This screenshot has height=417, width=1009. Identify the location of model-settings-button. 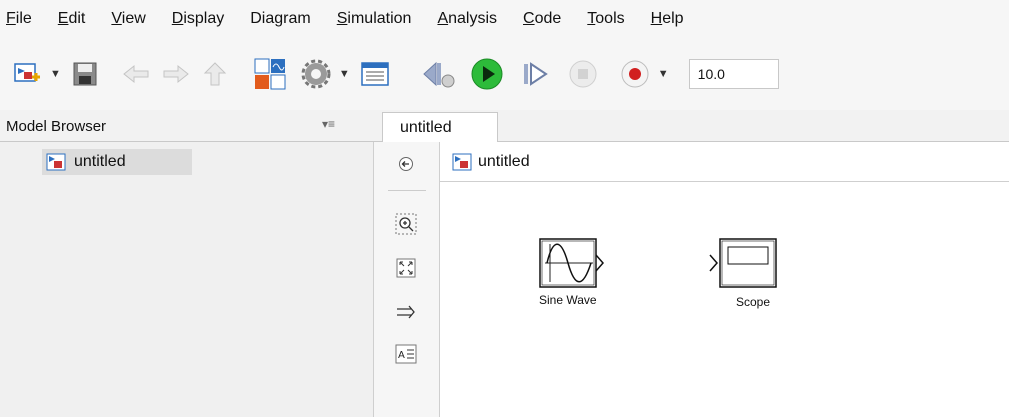
(316, 74).